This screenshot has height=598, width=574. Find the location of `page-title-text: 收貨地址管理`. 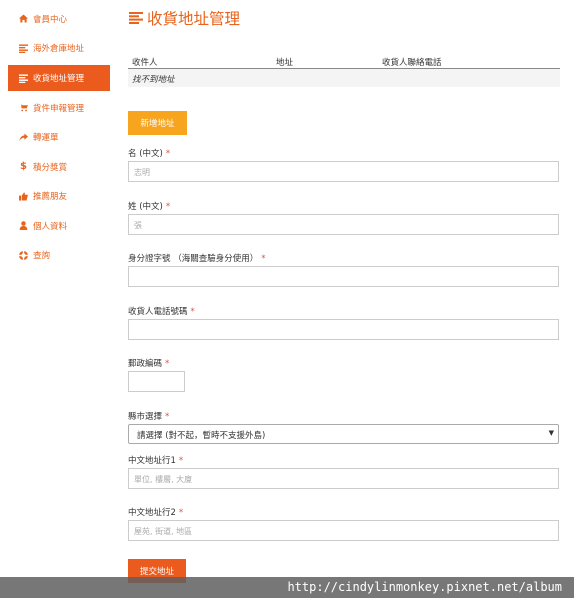

page-title-text: 收貨地址管理 is located at coordinates (194, 19).